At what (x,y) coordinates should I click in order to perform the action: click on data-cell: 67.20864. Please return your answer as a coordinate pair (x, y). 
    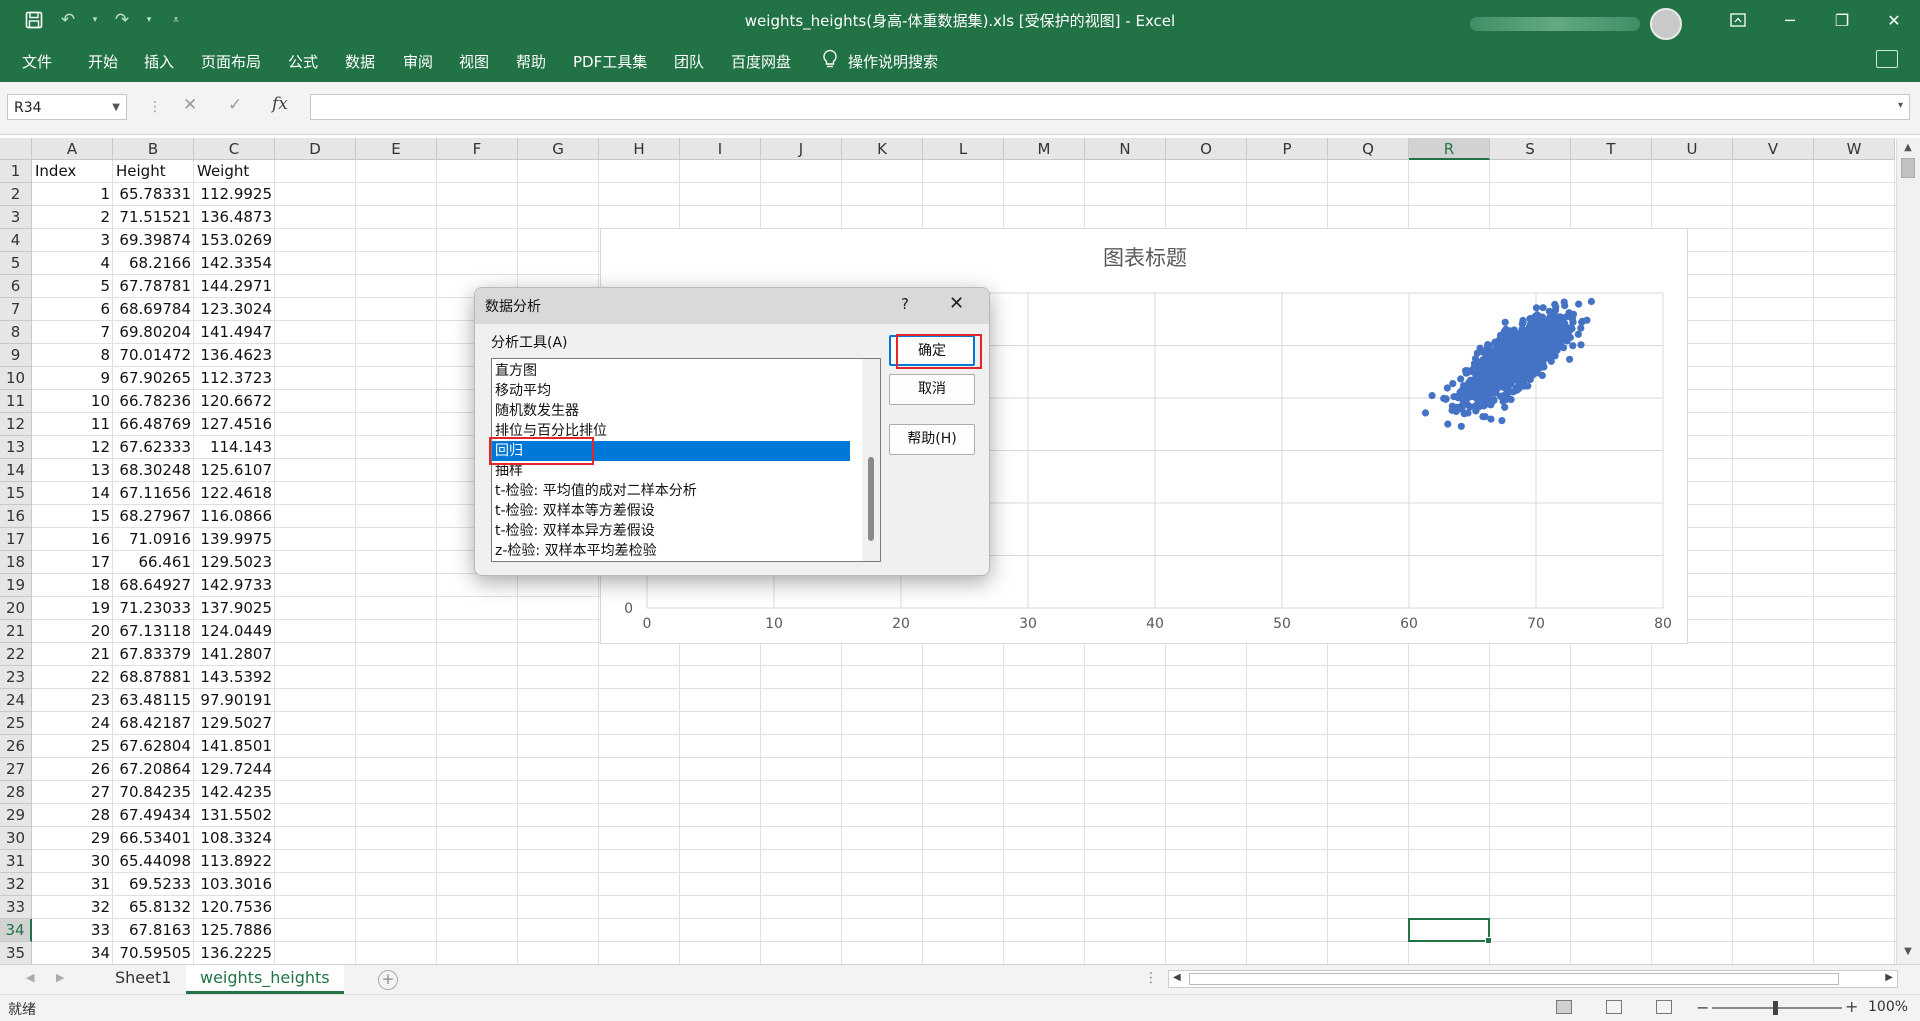
    Looking at the image, I should click on (153, 769).